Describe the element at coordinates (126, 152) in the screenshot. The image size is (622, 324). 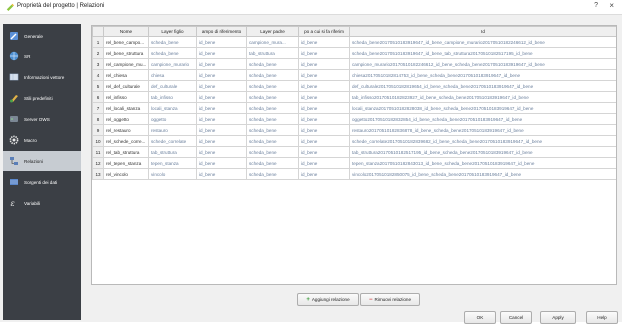
I see `cell-nome: rel_tab_struttura` at that location.